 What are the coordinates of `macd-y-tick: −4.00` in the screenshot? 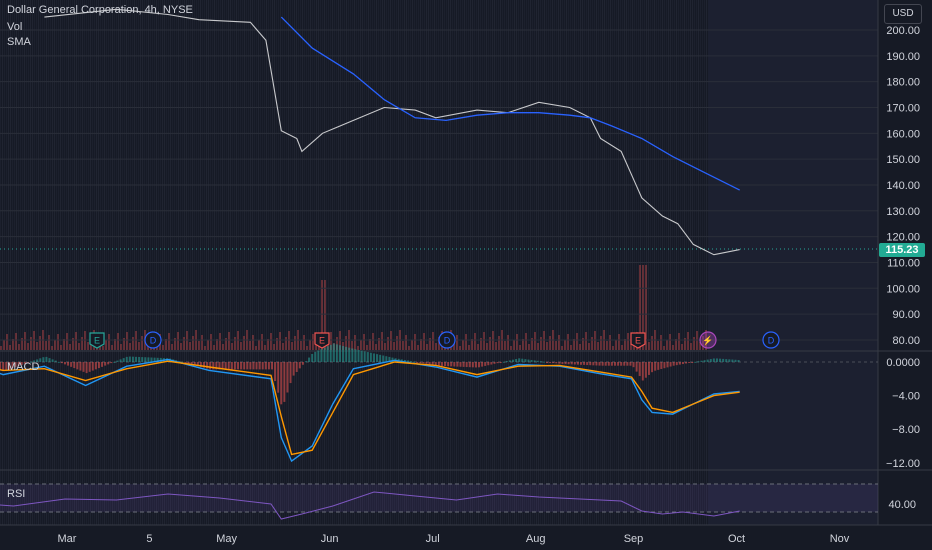 It's located at (906, 397).